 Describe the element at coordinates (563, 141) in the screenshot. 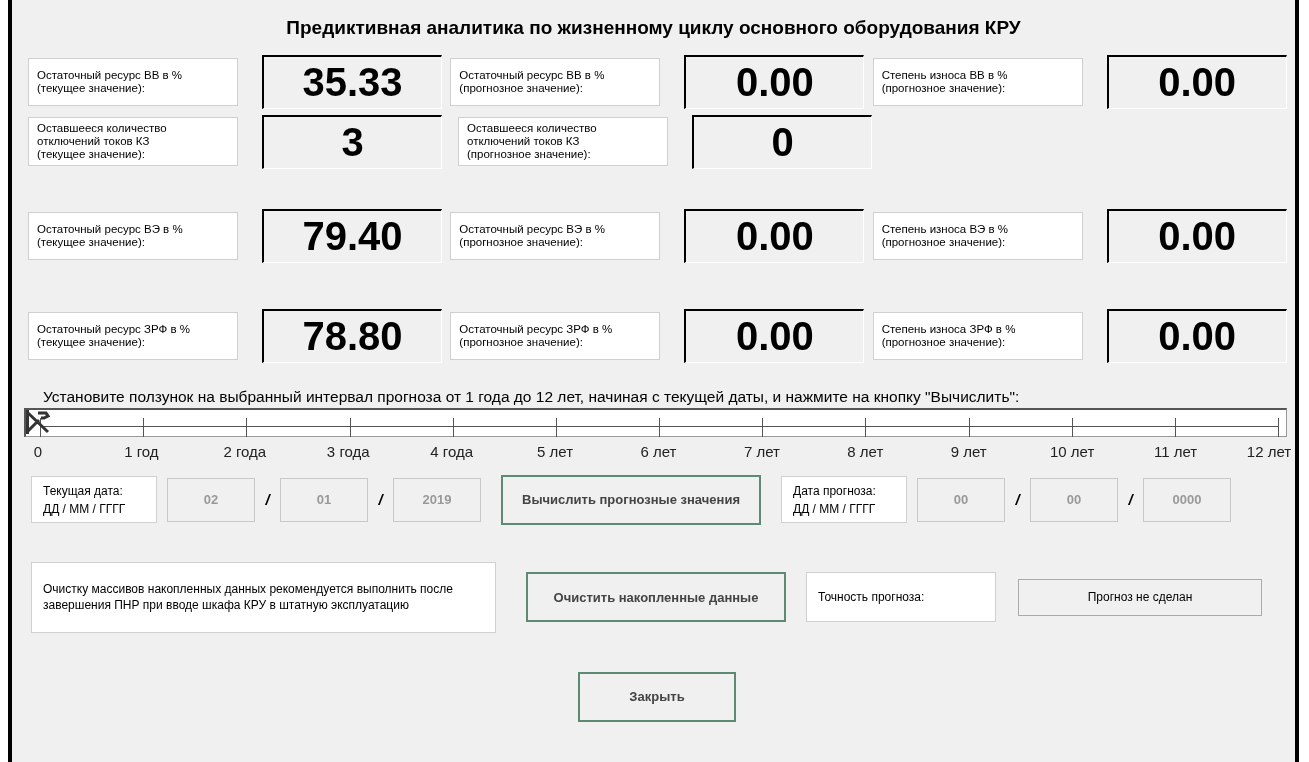

I see `field-label: Оставшееся количество отключений токов КЗ (прогнозное значение):` at that location.